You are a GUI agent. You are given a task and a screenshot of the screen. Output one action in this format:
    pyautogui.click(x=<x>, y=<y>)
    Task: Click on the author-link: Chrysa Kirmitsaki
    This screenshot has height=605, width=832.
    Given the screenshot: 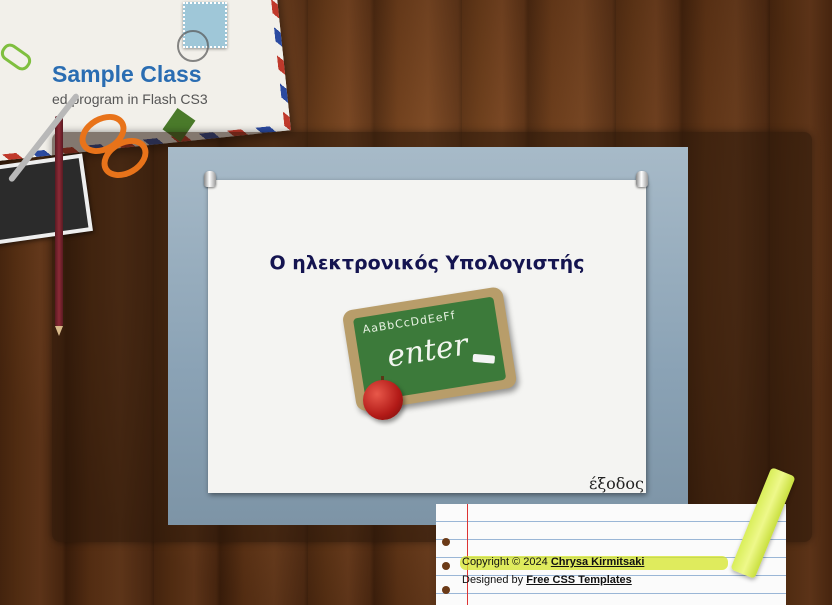 What is the action you would take?
    pyautogui.click(x=598, y=562)
    